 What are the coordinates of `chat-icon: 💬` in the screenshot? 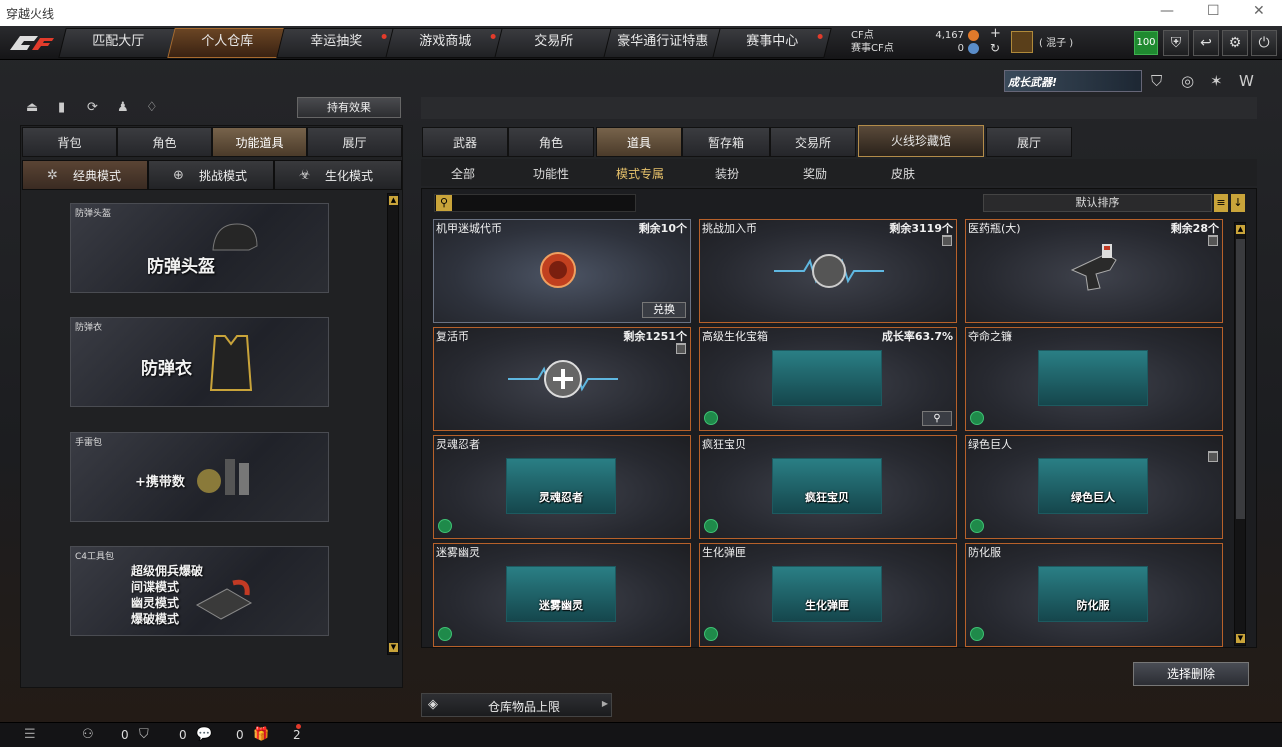 It's located at (204, 734).